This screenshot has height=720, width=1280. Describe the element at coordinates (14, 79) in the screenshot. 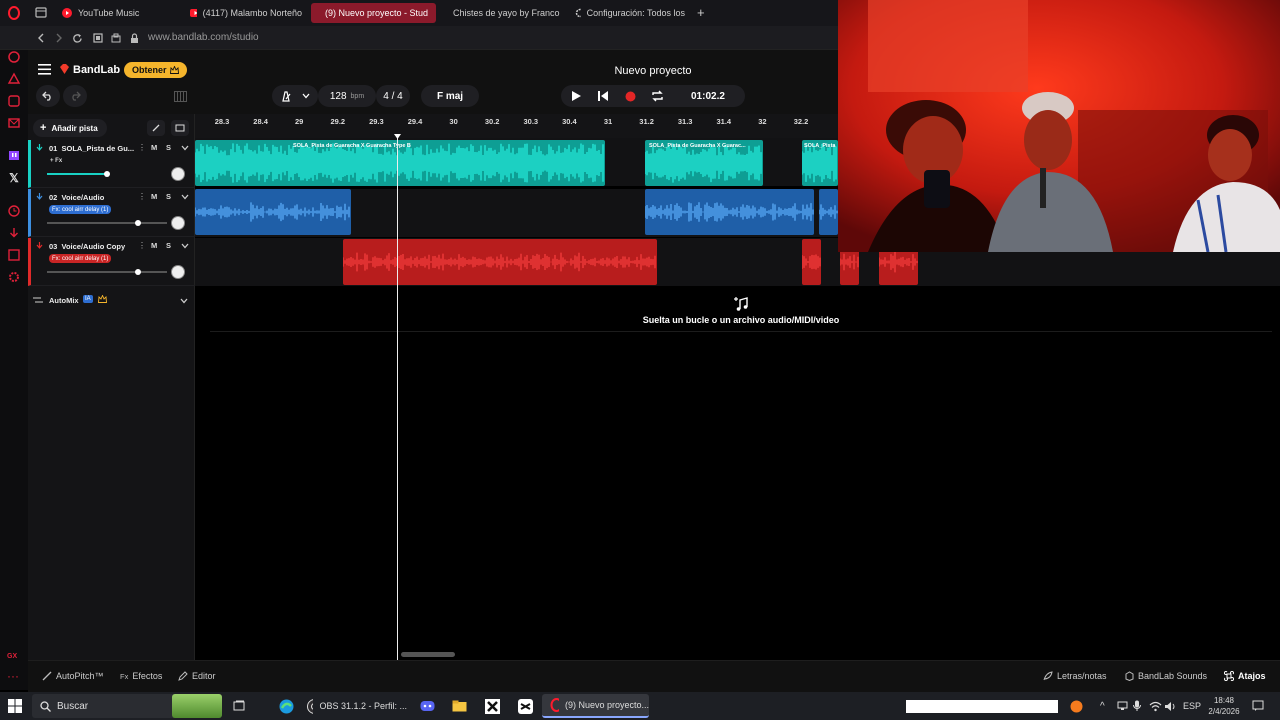

I see `messenger-icon` at that location.